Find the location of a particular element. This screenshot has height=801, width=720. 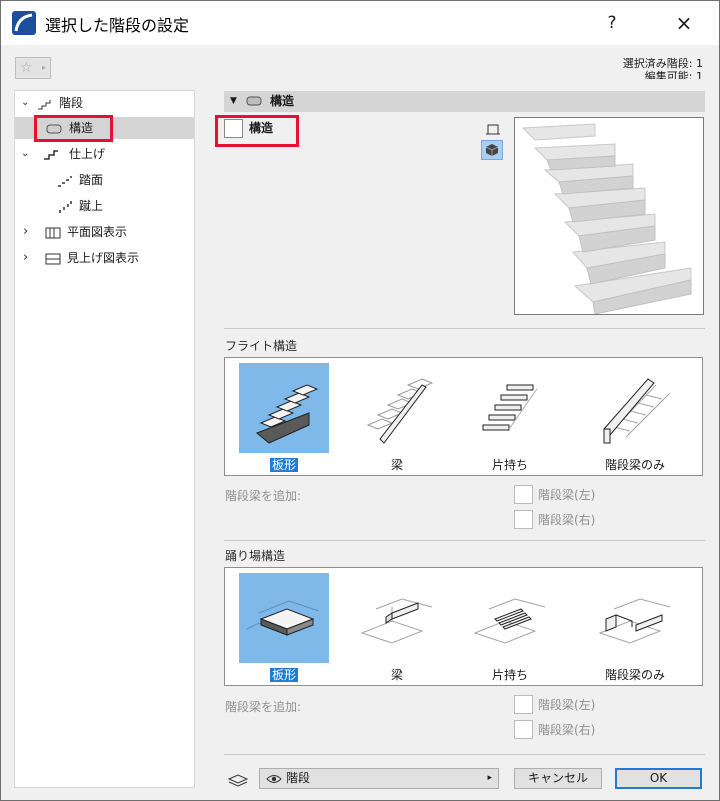

tree-item-label: 蹴上 is located at coordinates (91, 206).